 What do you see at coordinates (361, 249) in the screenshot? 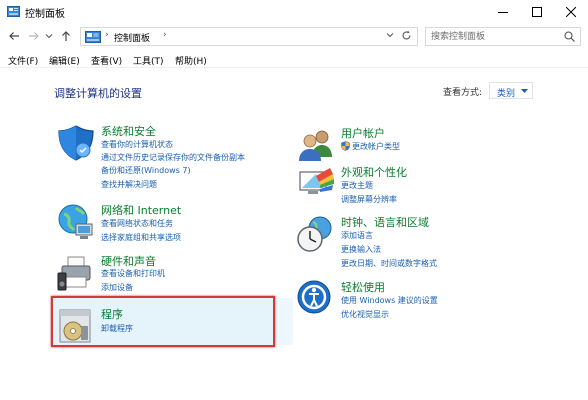
I see `link-change-input-method: 更换输入法` at bounding box center [361, 249].